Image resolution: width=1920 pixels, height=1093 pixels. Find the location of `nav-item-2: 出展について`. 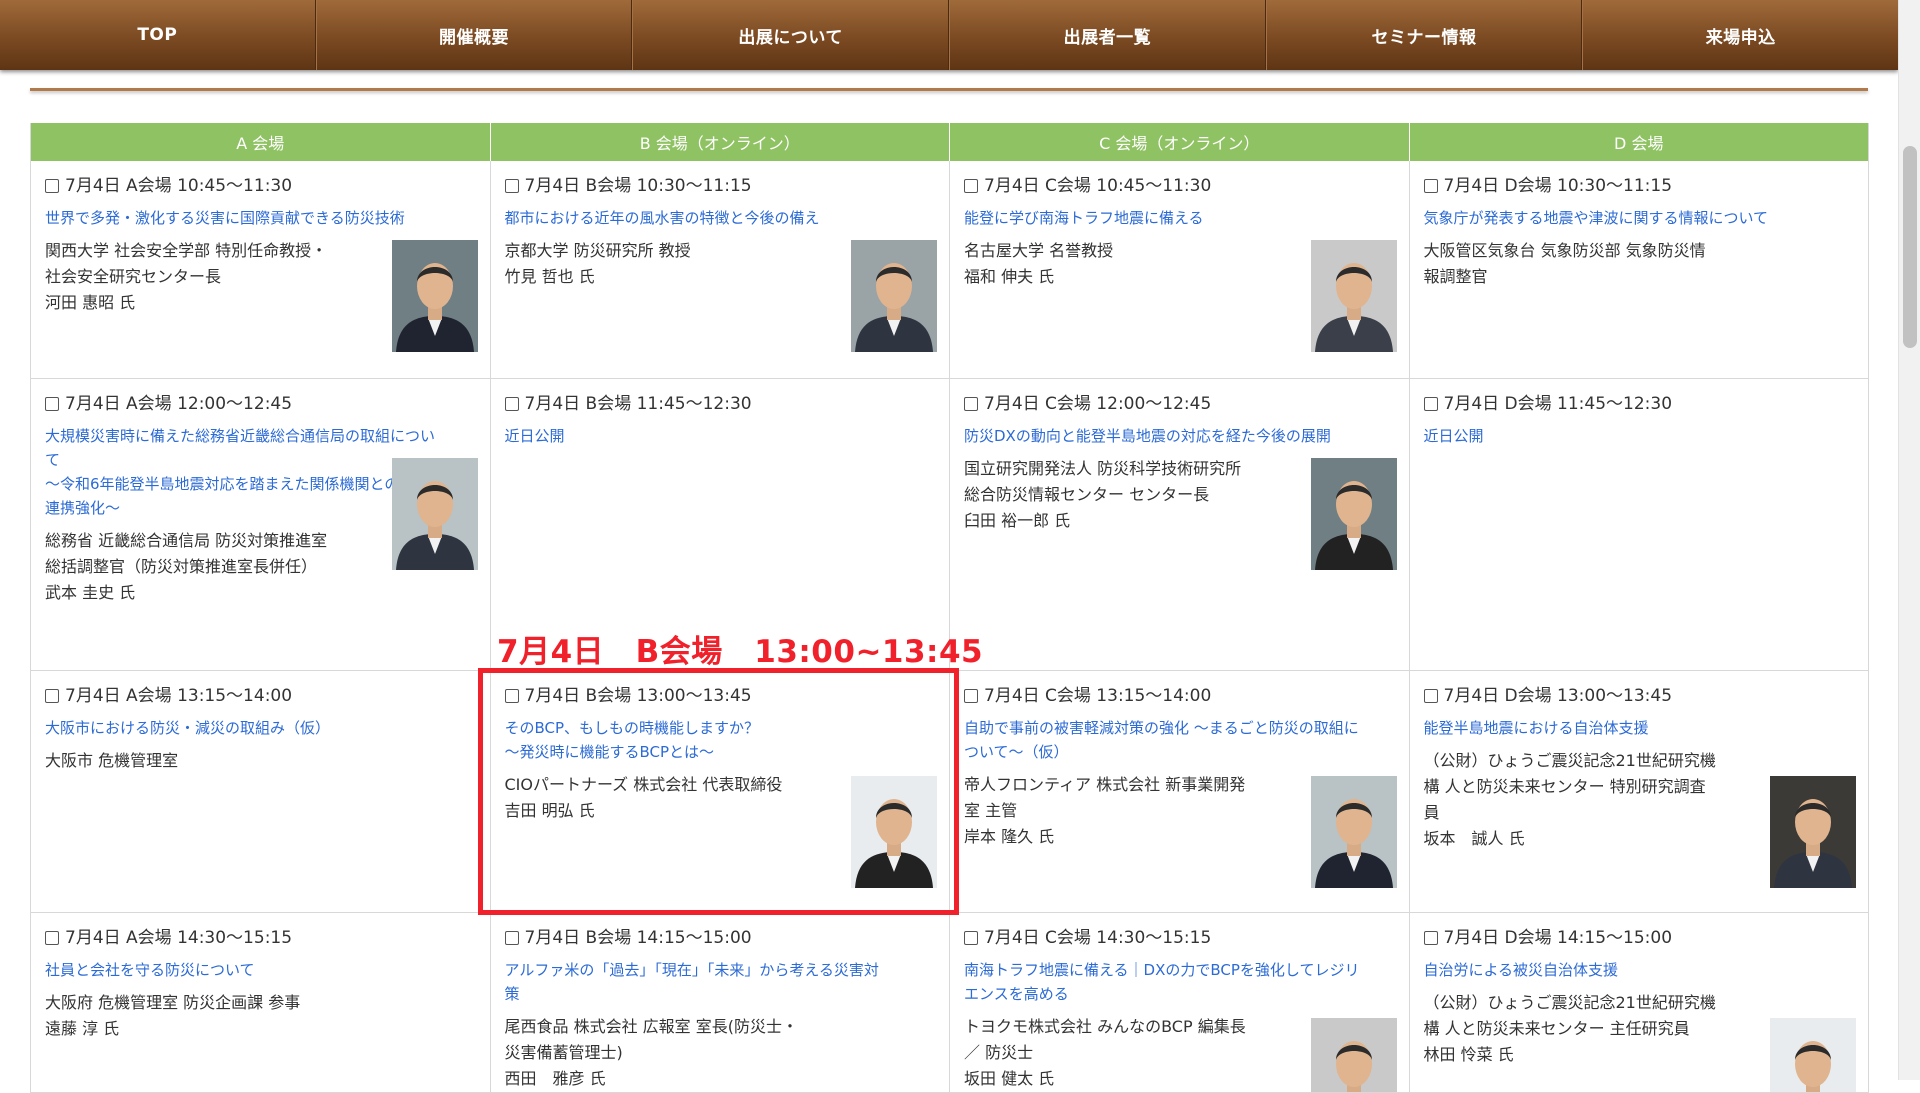

nav-item-2: 出展について is located at coordinates (791, 35).